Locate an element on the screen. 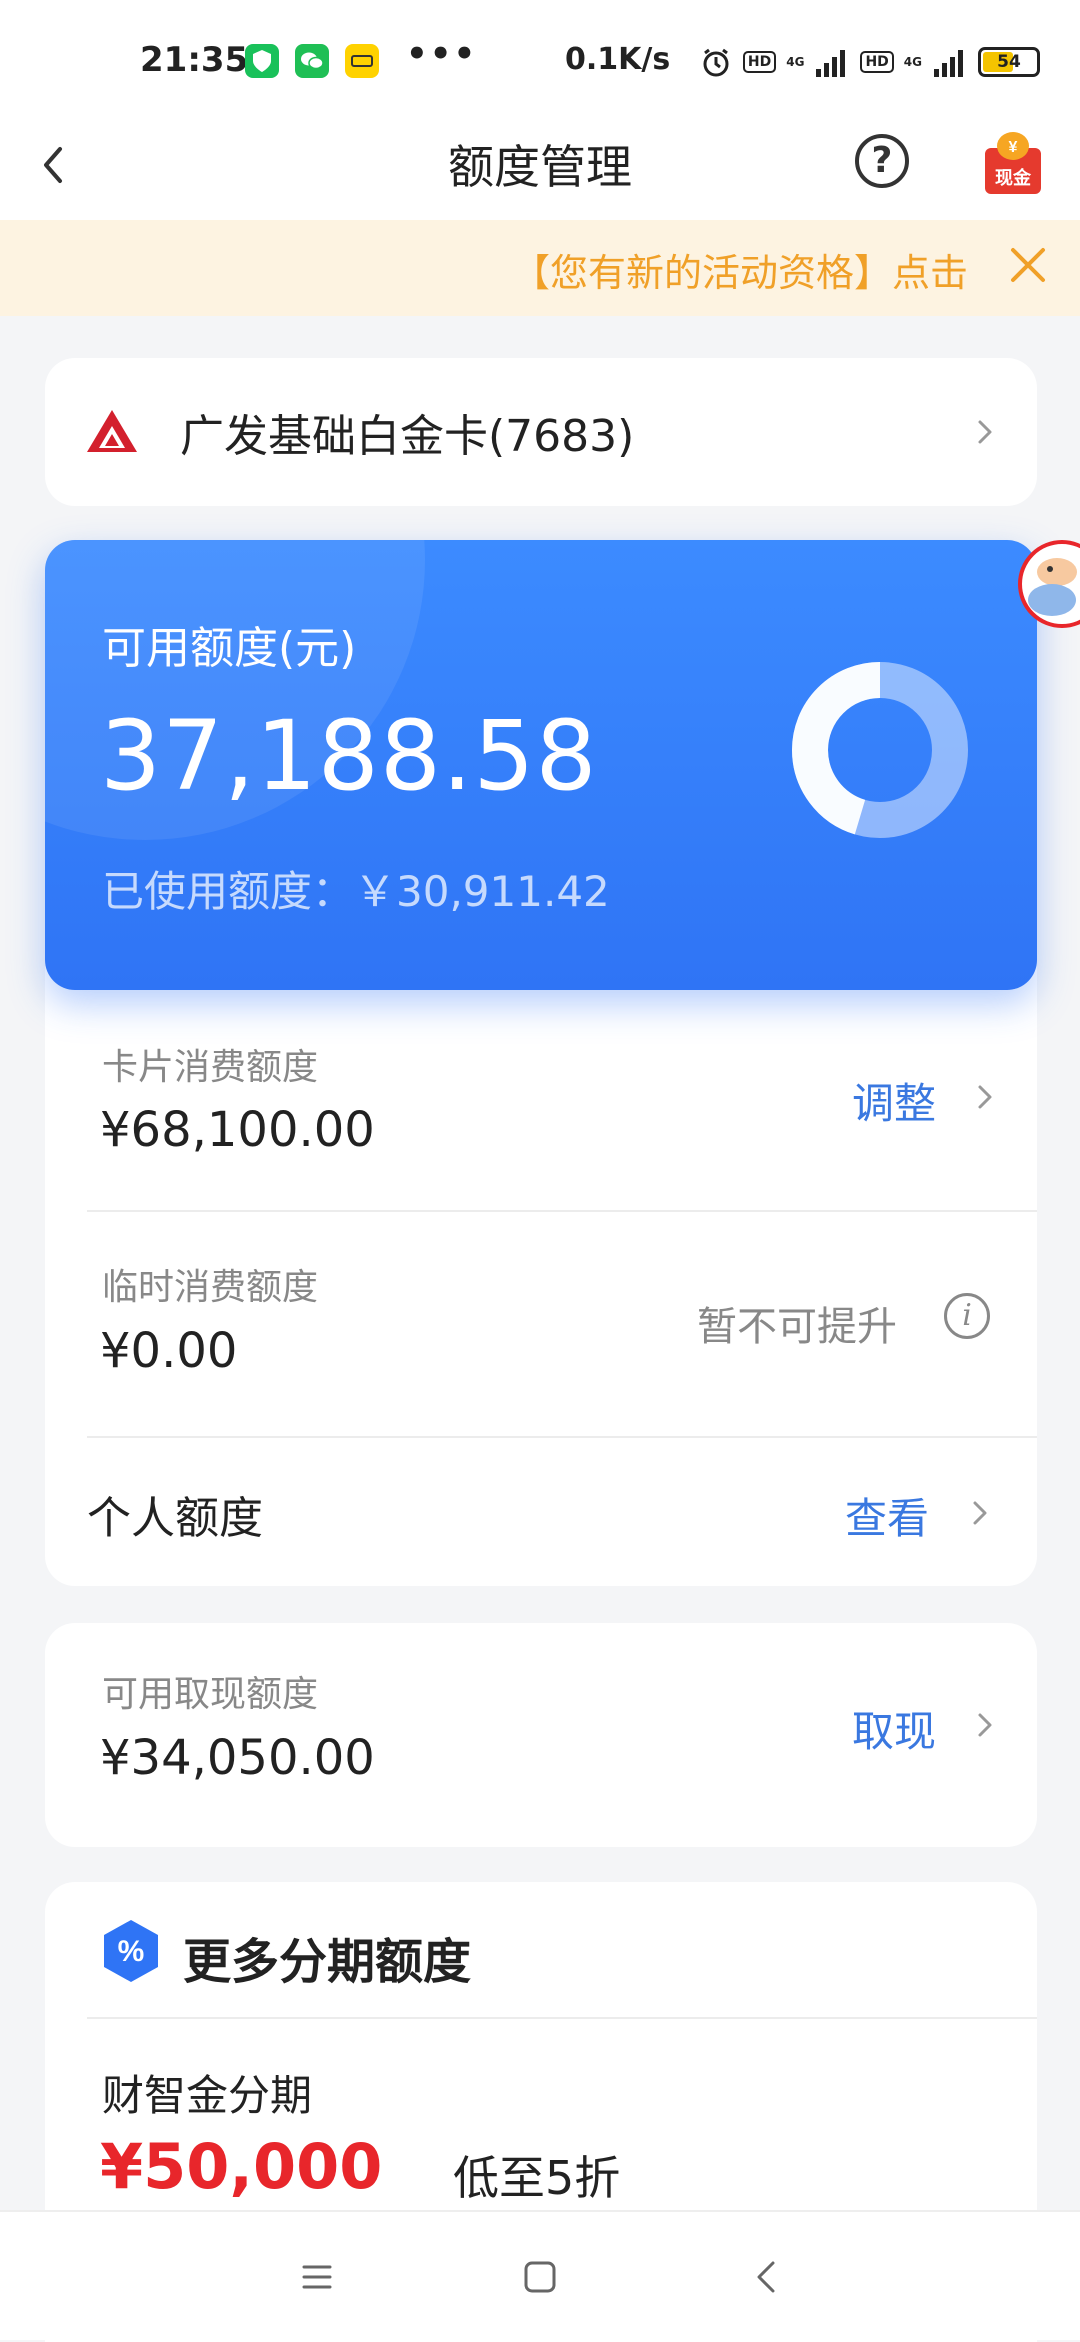 The height and width of the screenshot is (2342, 1080). cash-withdrawal-card: 可用取现额度 ¥34,050.00 取现 is located at coordinates (541, 1735).